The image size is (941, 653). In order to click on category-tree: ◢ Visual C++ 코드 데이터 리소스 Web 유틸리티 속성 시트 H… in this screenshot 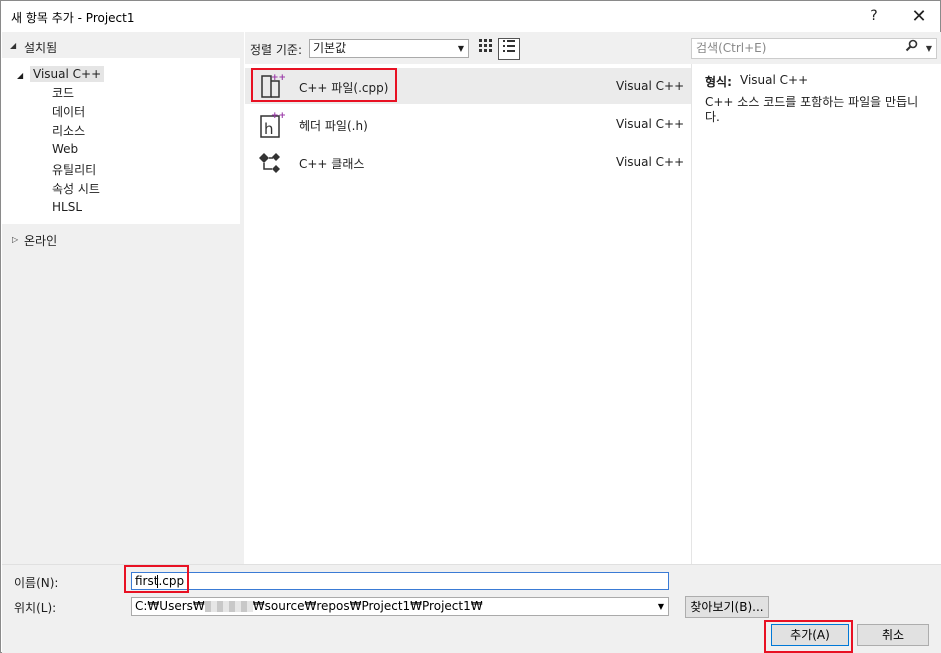, I will do `click(121, 141)`.